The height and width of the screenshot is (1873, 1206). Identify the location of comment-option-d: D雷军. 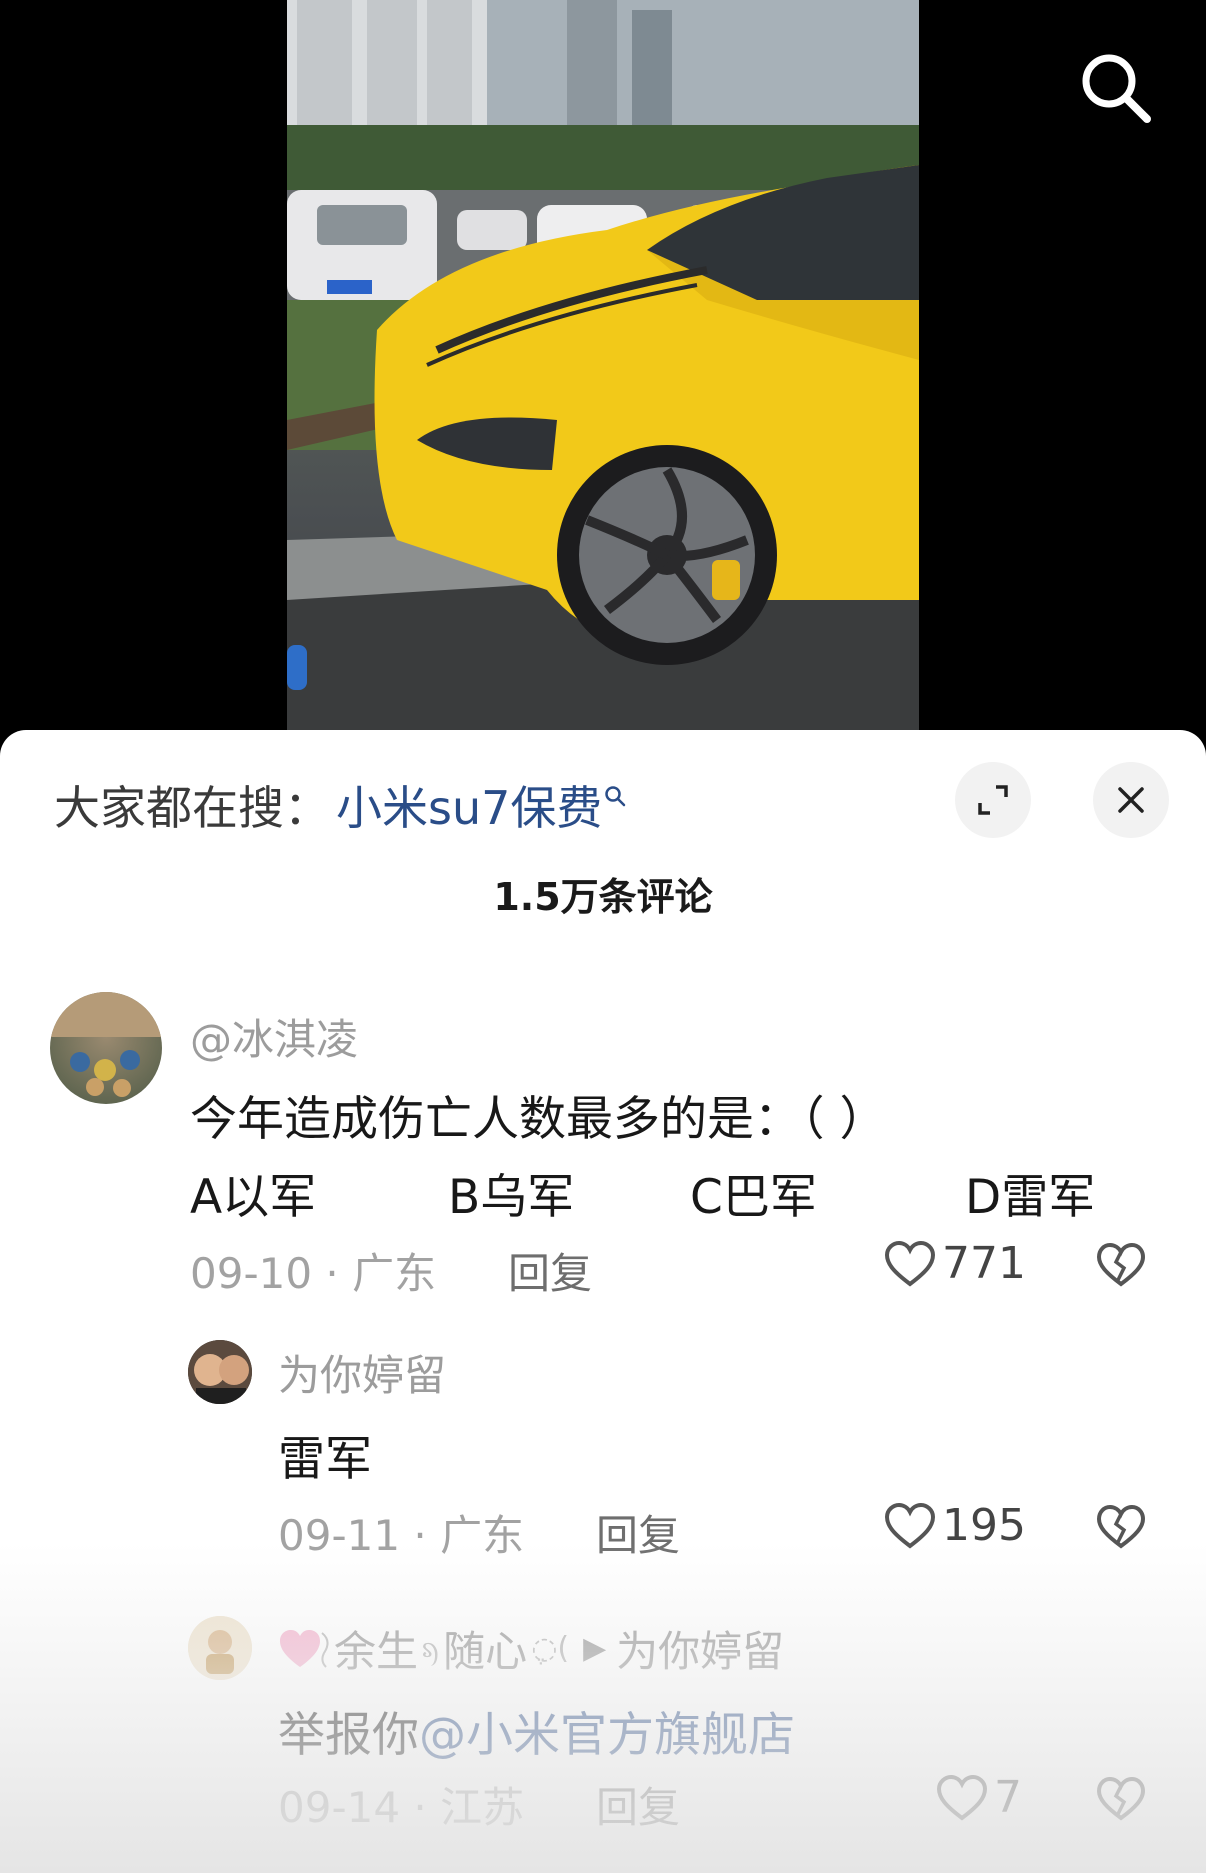
(1030, 1197).